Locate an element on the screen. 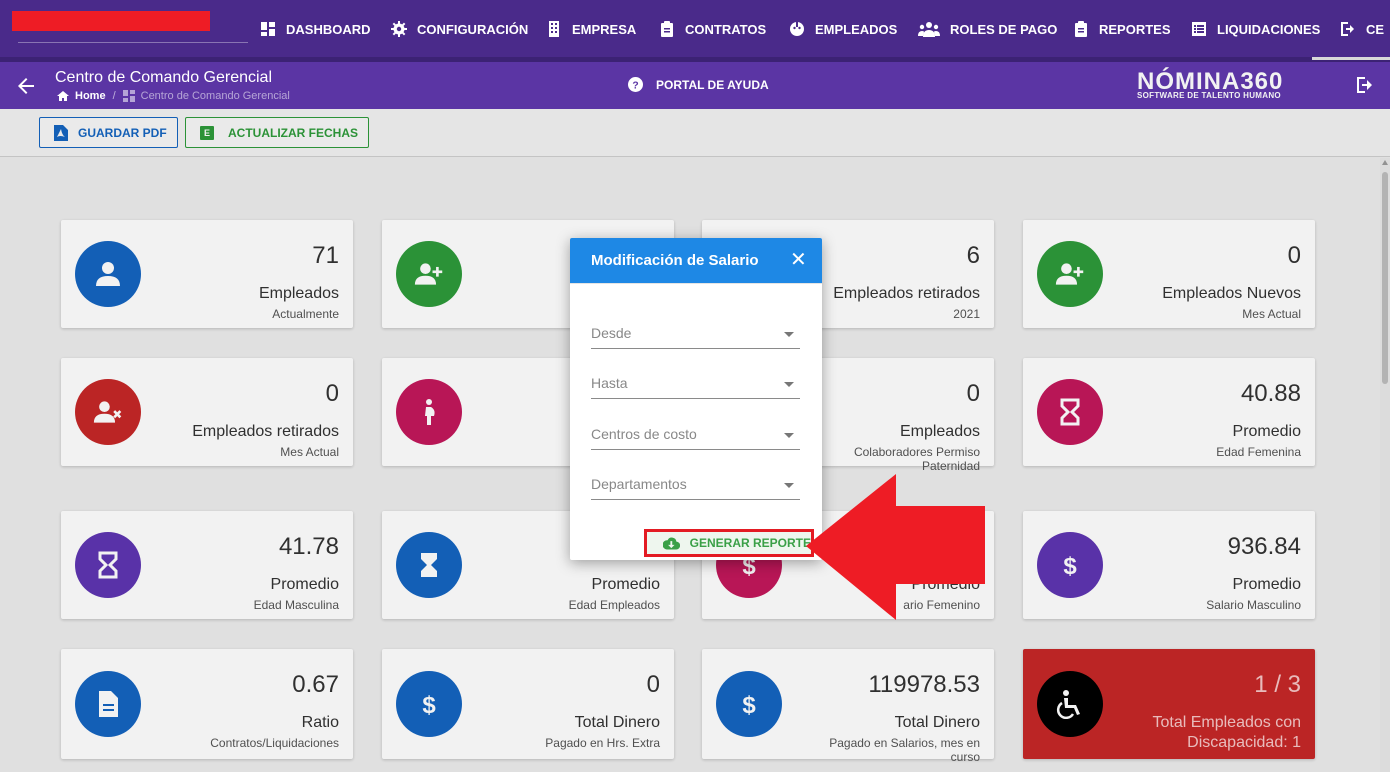  modal-divider is located at coordinates (696, 283).